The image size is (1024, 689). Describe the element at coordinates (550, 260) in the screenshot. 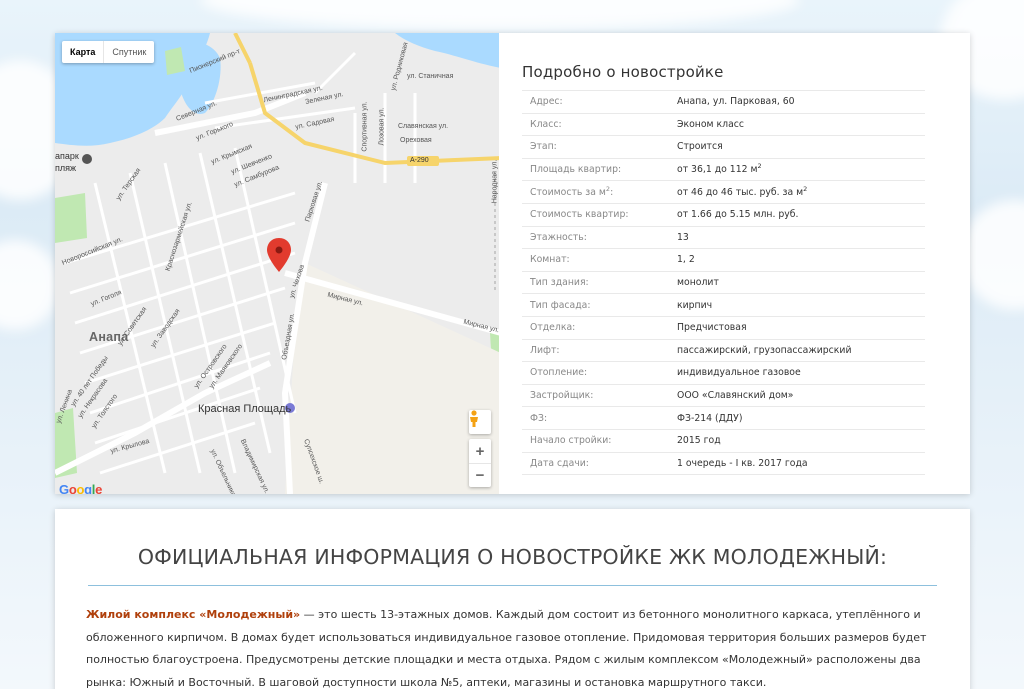

I see `details-key-text: Комнат:` at that location.